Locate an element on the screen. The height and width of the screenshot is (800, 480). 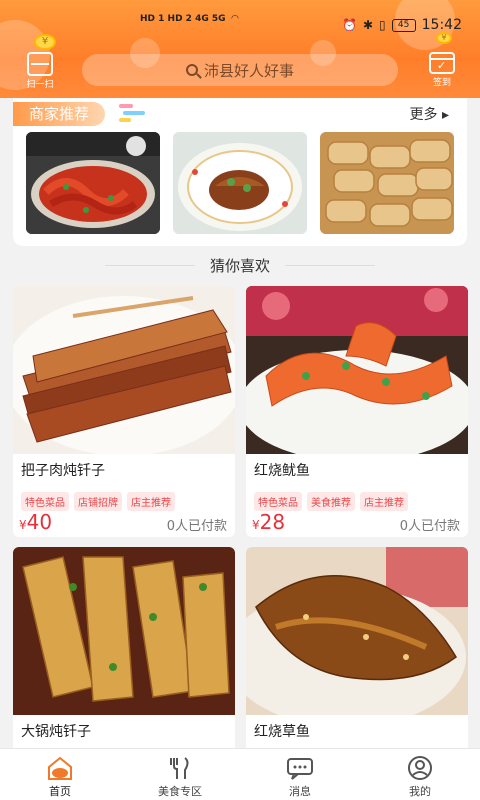
checkin-button: 签到 is located at coordinates (442, 71).